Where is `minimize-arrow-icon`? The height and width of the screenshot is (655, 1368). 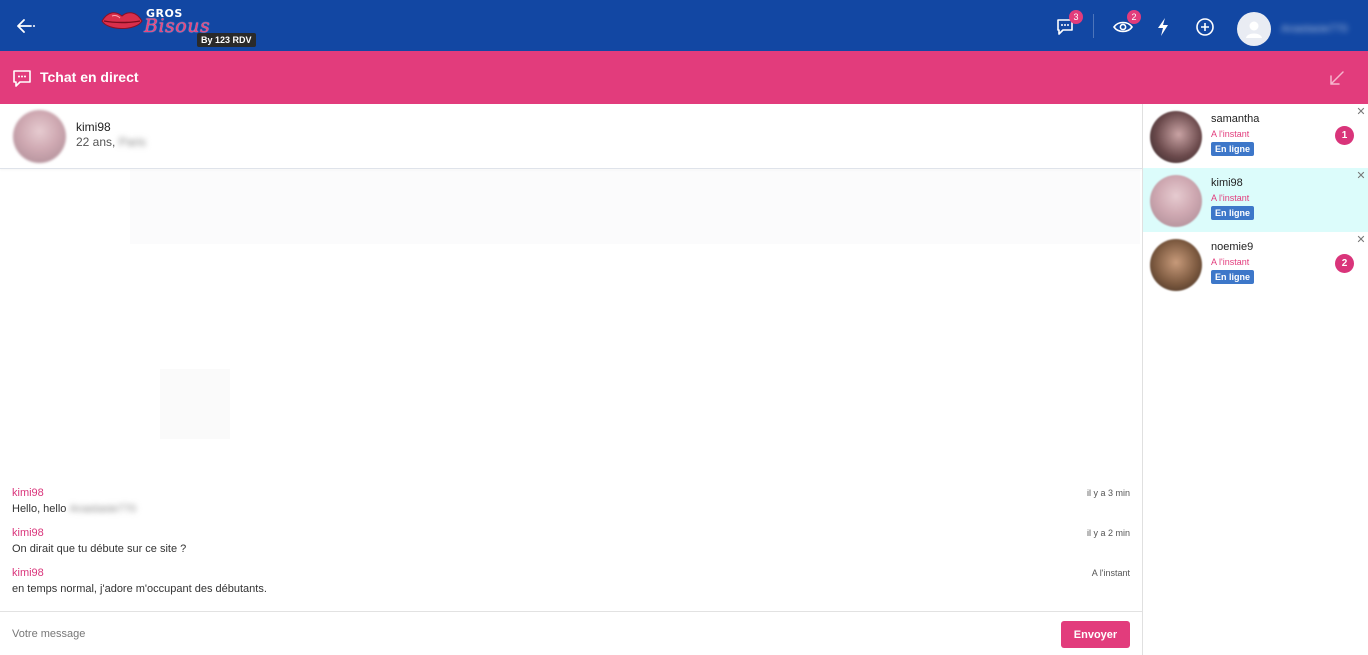 minimize-arrow-icon is located at coordinates (1337, 78).